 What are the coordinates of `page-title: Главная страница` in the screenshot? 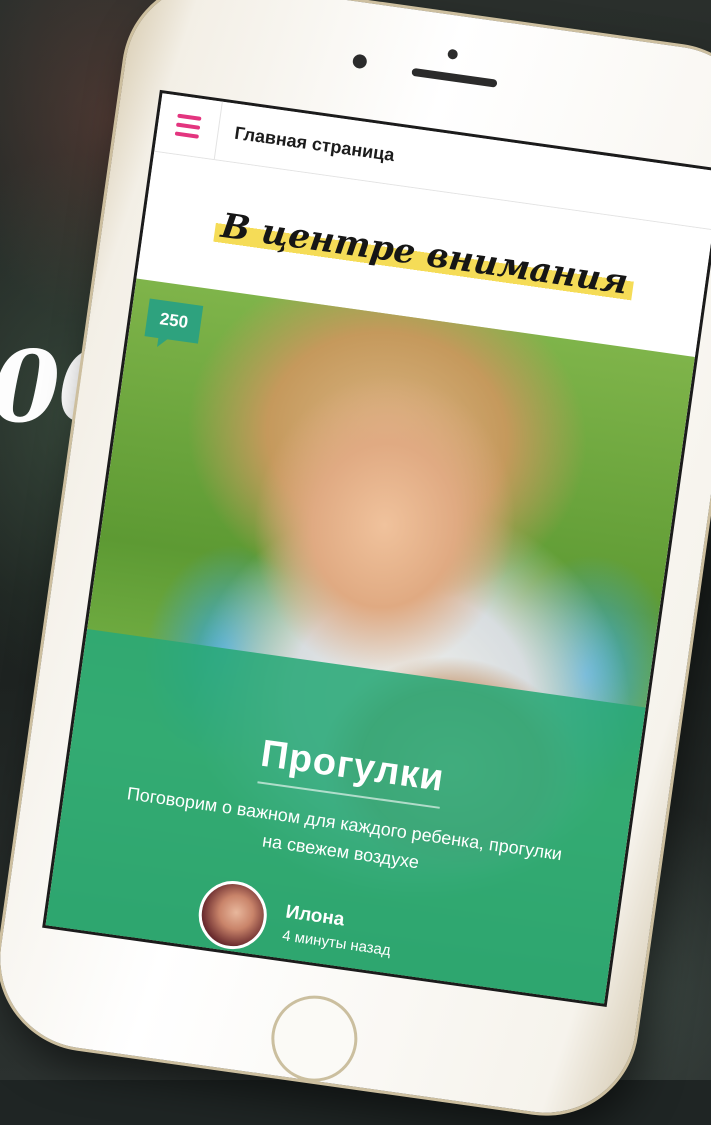 It's located at (314, 143).